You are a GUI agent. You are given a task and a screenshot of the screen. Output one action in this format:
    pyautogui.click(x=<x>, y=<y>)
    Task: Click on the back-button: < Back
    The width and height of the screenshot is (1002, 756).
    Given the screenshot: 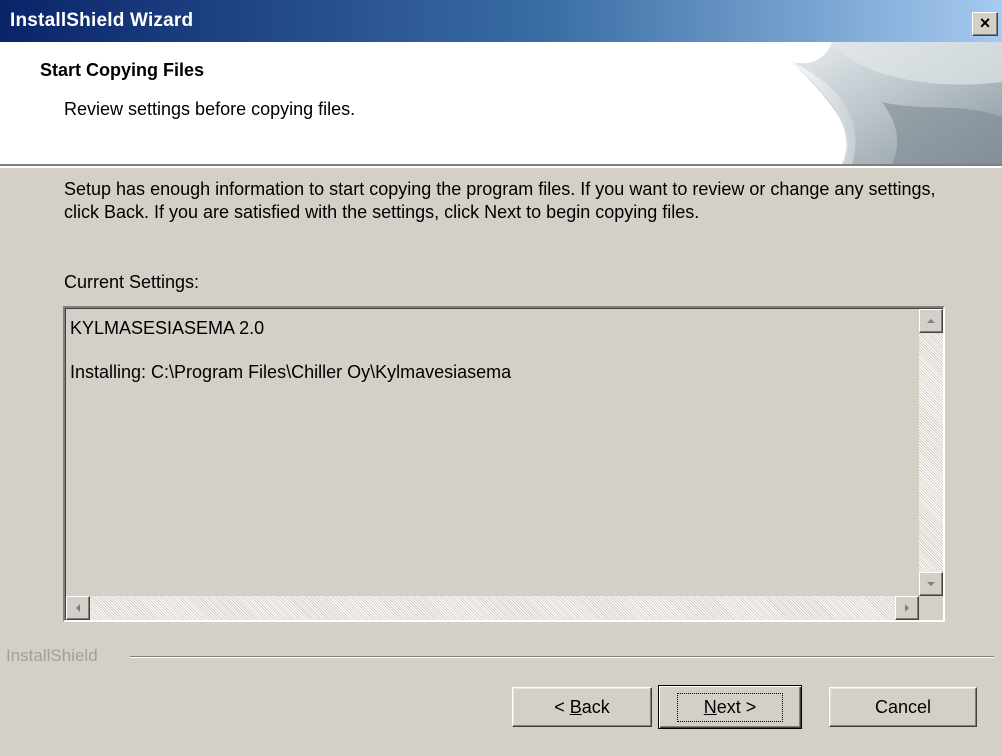 What is the action you would take?
    pyautogui.click(x=582, y=707)
    